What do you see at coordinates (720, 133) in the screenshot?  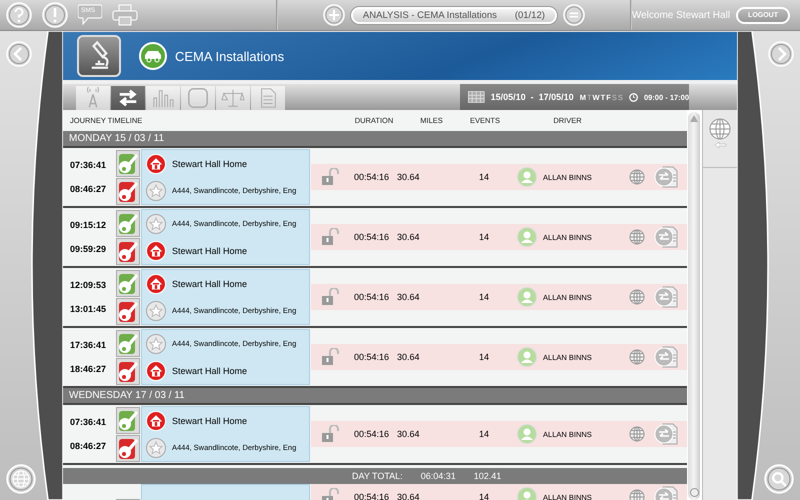 I see `globe-back-icon` at bounding box center [720, 133].